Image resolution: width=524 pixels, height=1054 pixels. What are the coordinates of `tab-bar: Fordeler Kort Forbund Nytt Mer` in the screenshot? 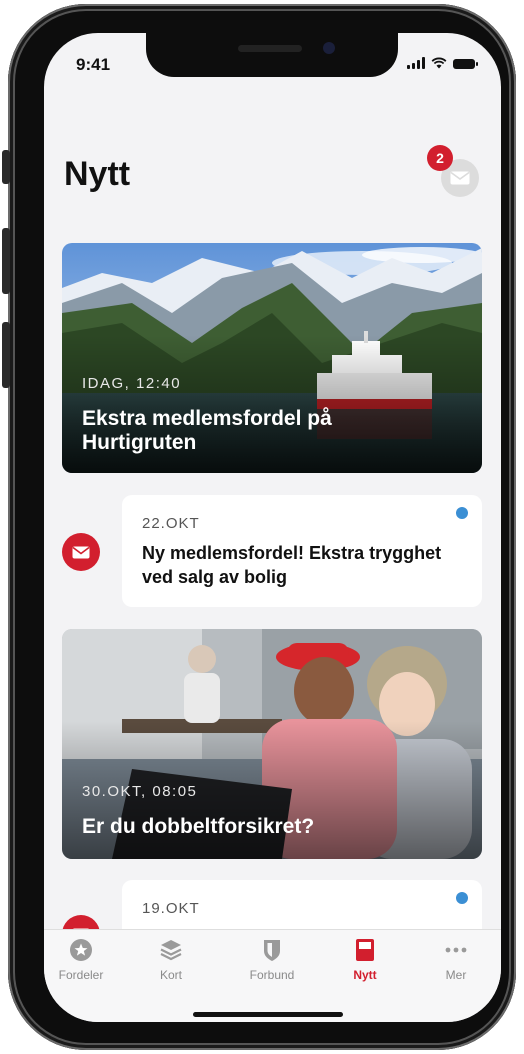 It's located at (272, 975).